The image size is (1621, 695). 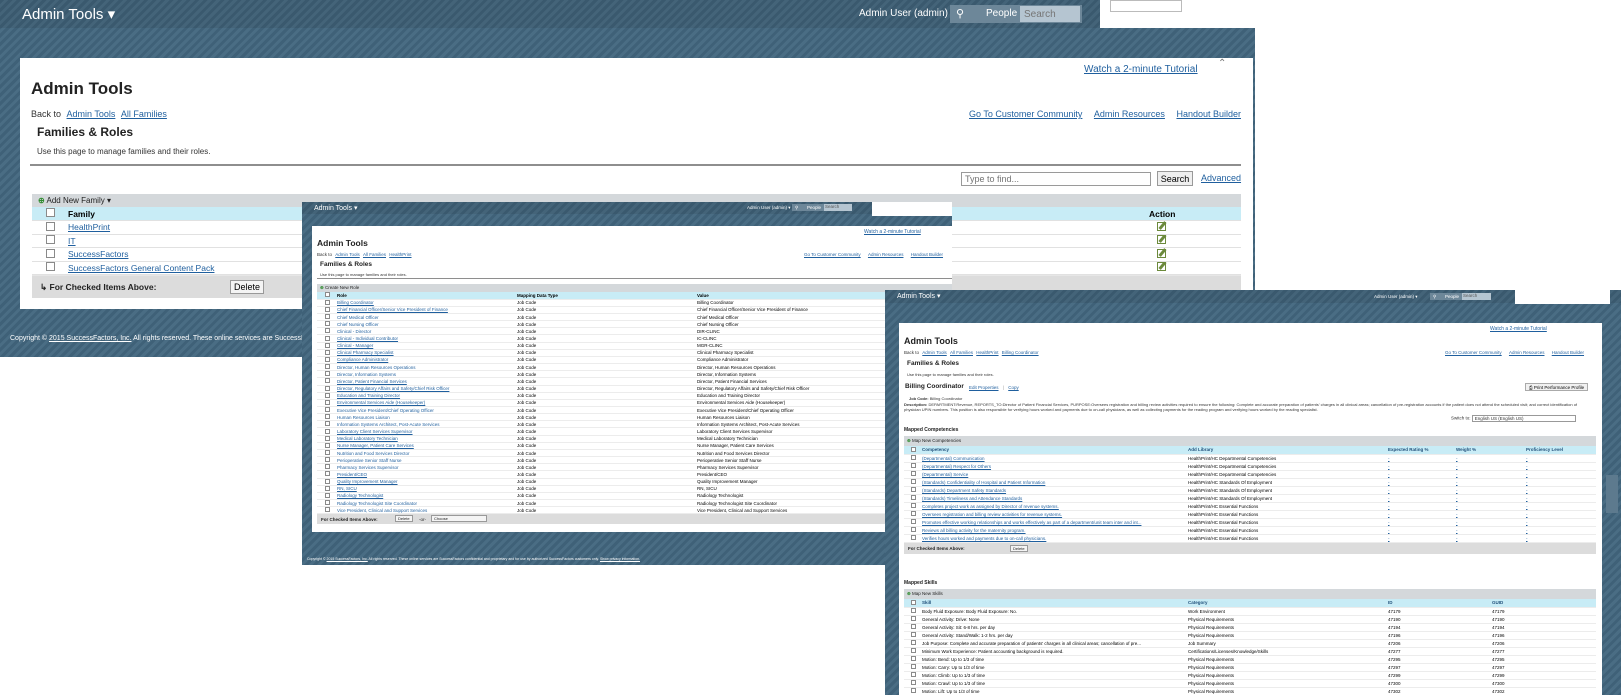 What do you see at coordinates (814, 207) in the screenshot?
I see `people-scope-label: People` at bounding box center [814, 207].